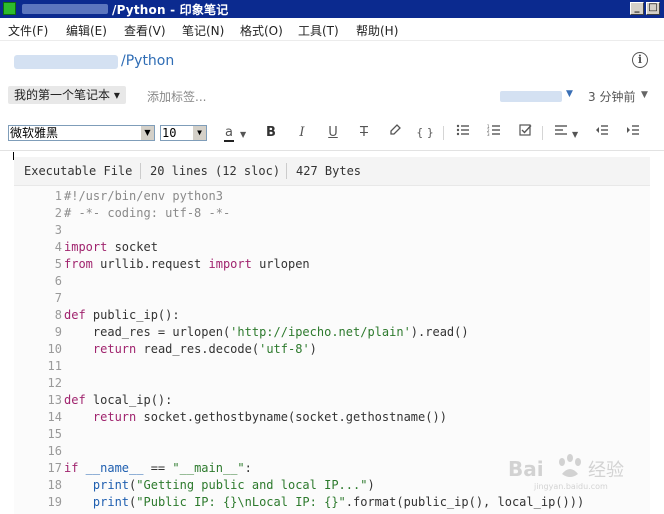 The image size is (664, 514). I want to click on numbered-list-icon: 123, so click(494, 133).